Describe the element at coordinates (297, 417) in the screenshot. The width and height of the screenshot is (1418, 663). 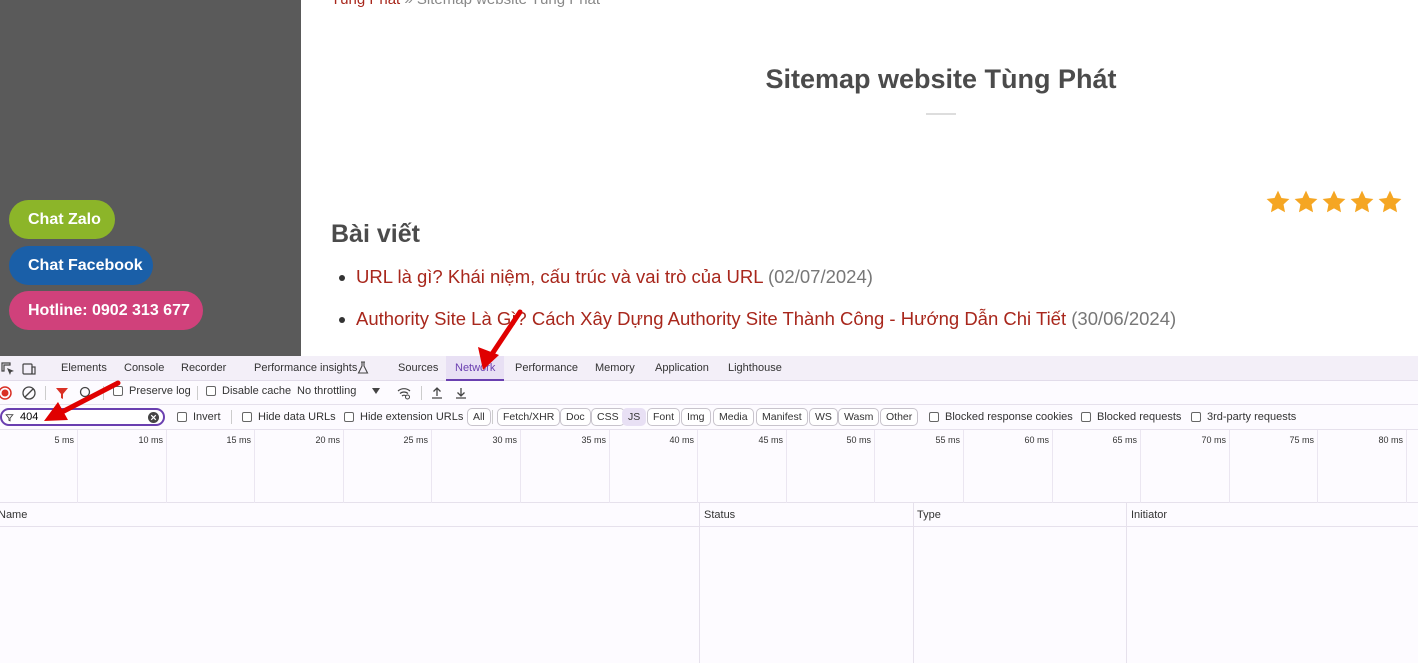
I see `hide-data-urls-label: Hide data URLs` at that location.